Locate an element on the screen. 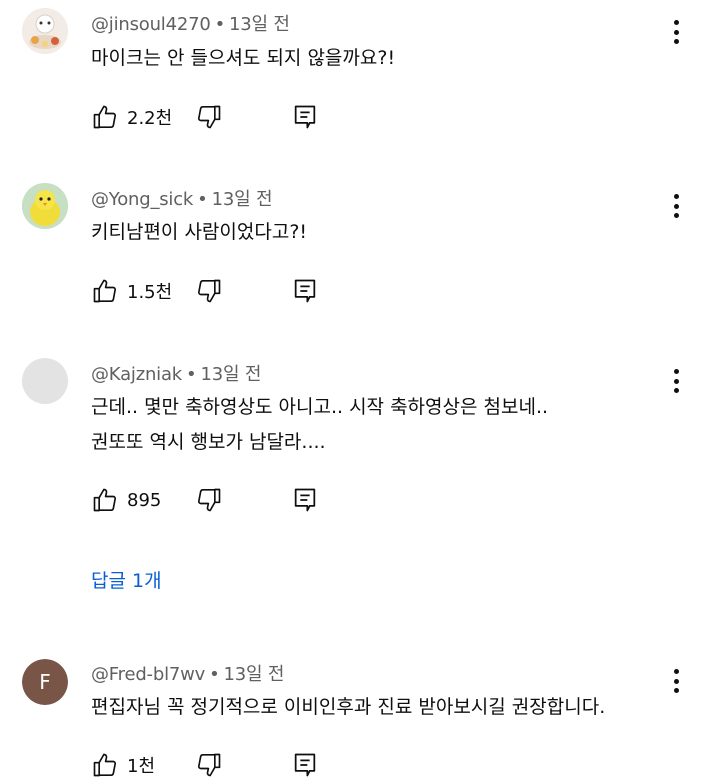  like-count: 1천 is located at coordinates (141, 766).